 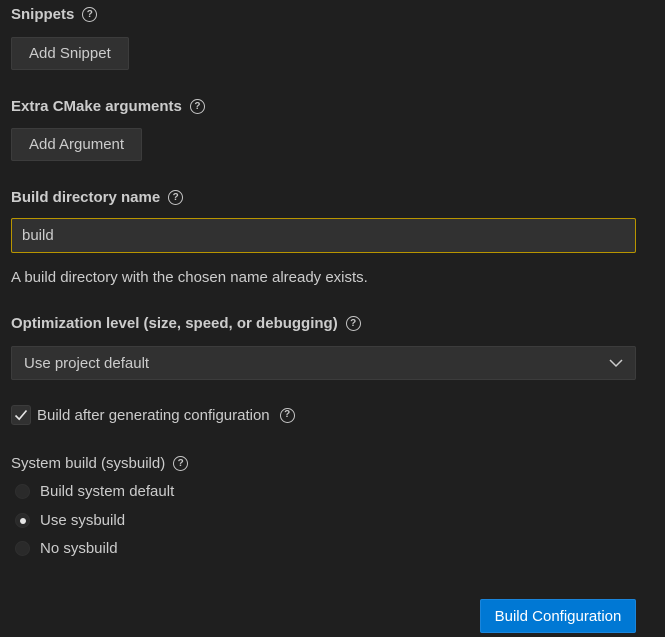 I want to click on sysbuild-option-default: Build system default, so click(x=94, y=491).